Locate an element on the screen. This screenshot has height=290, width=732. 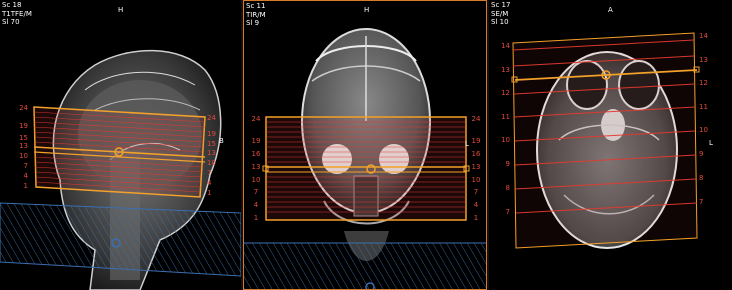
series-number: Sc 11 is located at coordinates (256, 6).